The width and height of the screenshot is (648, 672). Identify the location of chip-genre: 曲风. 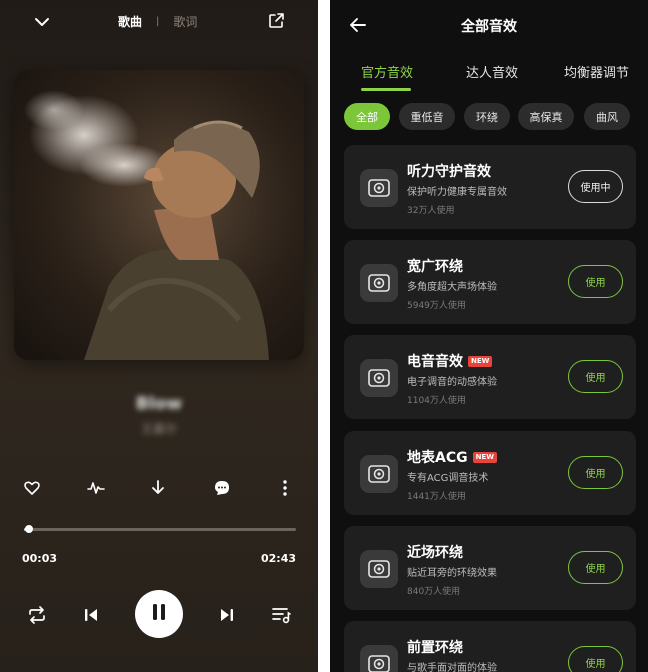
(607, 116).